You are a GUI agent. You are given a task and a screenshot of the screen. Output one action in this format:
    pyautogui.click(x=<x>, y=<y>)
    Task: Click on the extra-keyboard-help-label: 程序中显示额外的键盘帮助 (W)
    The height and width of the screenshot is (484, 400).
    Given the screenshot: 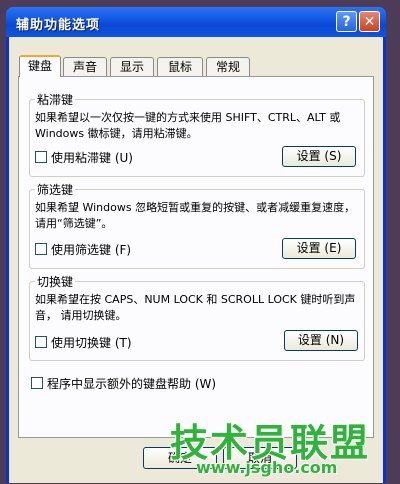 What is the action you would take?
    pyautogui.click(x=131, y=383)
    